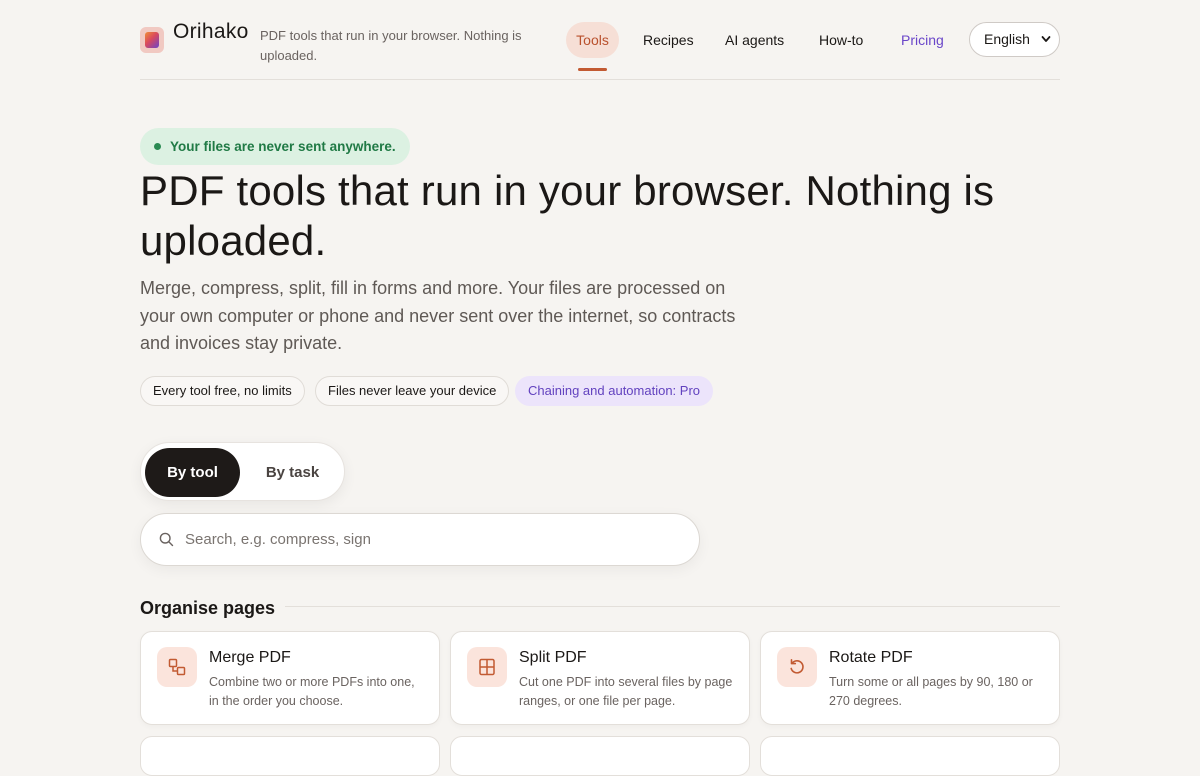 The height and width of the screenshot is (776, 1200). What do you see at coordinates (242, 471) in the screenshot?
I see `view-toggle: By tool By task` at bounding box center [242, 471].